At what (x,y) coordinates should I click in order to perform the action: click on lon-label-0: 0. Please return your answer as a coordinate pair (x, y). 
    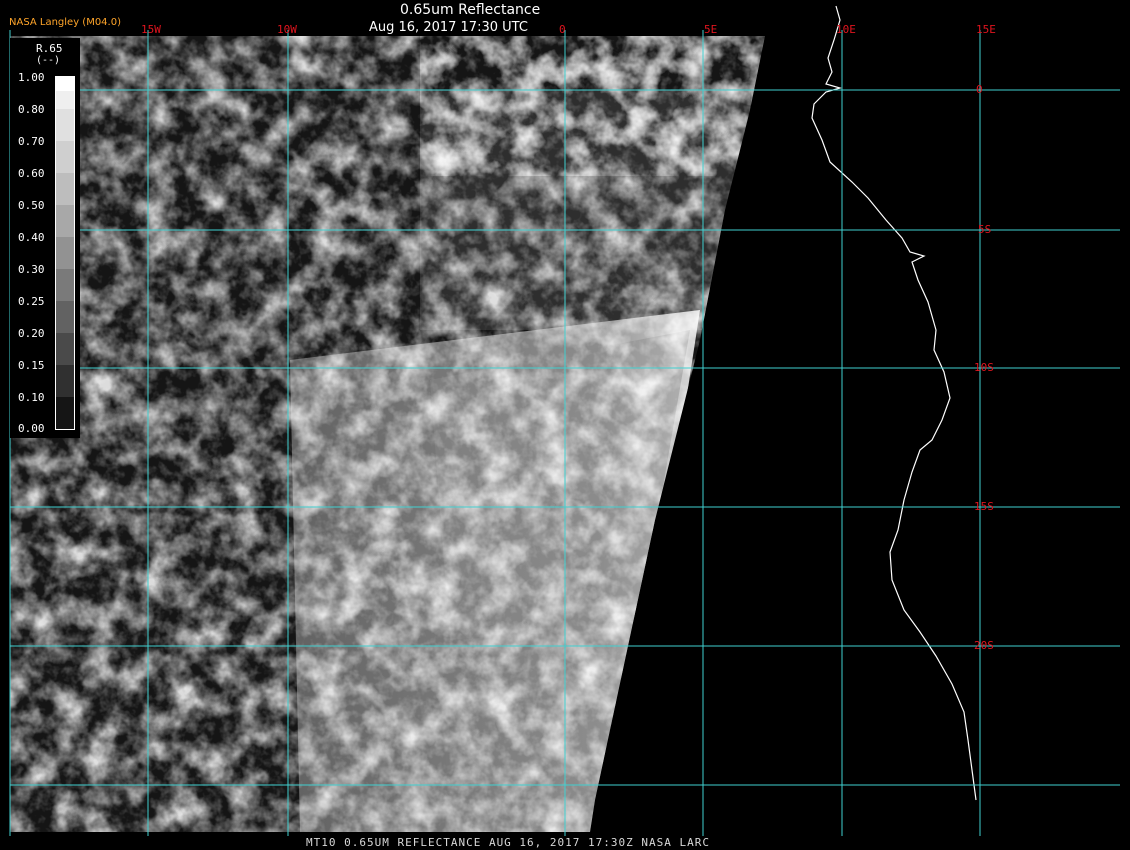
    Looking at the image, I should click on (562, 29).